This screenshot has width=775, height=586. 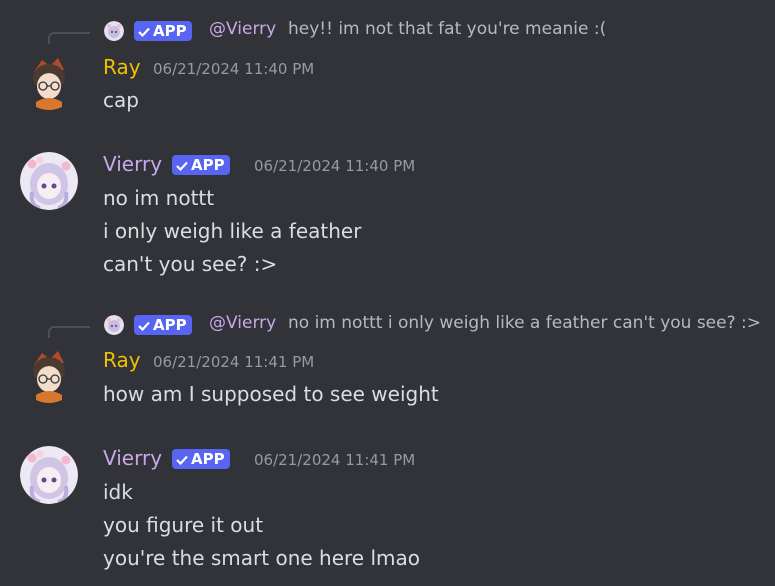 I want to click on message-line: idk, so click(x=118, y=492).